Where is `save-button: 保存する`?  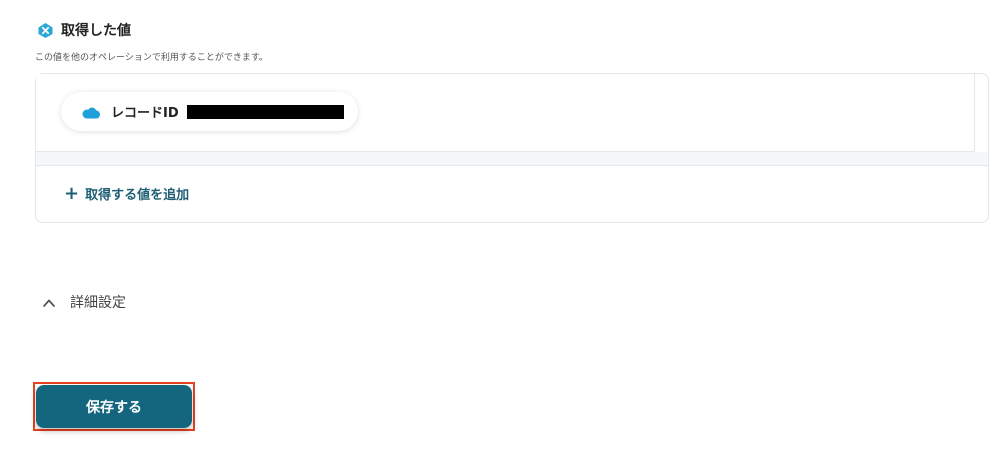
save-button: 保存する is located at coordinates (114, 406).